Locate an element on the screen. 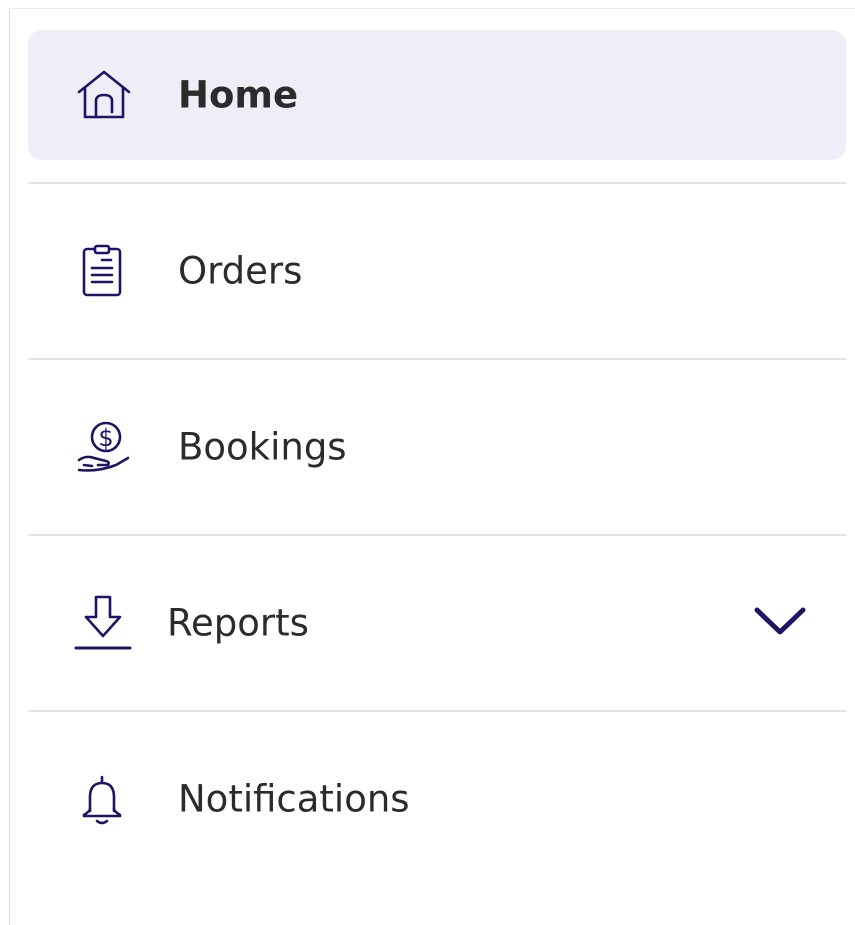 The image size is (855, 925). dollar-hand-icon: $ is located at coordinates (104, 447).